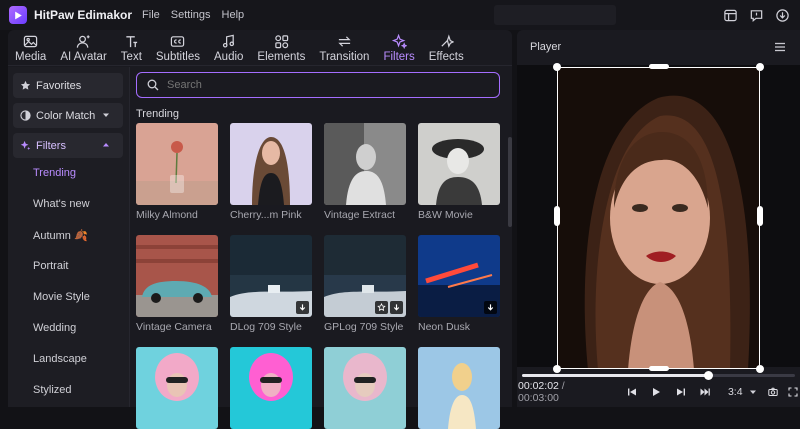  What do you see at coordinates (61, 204) in the screenshot?
I see `sidebar-item-whats-new: What's new` at bounding box center [61, 204].